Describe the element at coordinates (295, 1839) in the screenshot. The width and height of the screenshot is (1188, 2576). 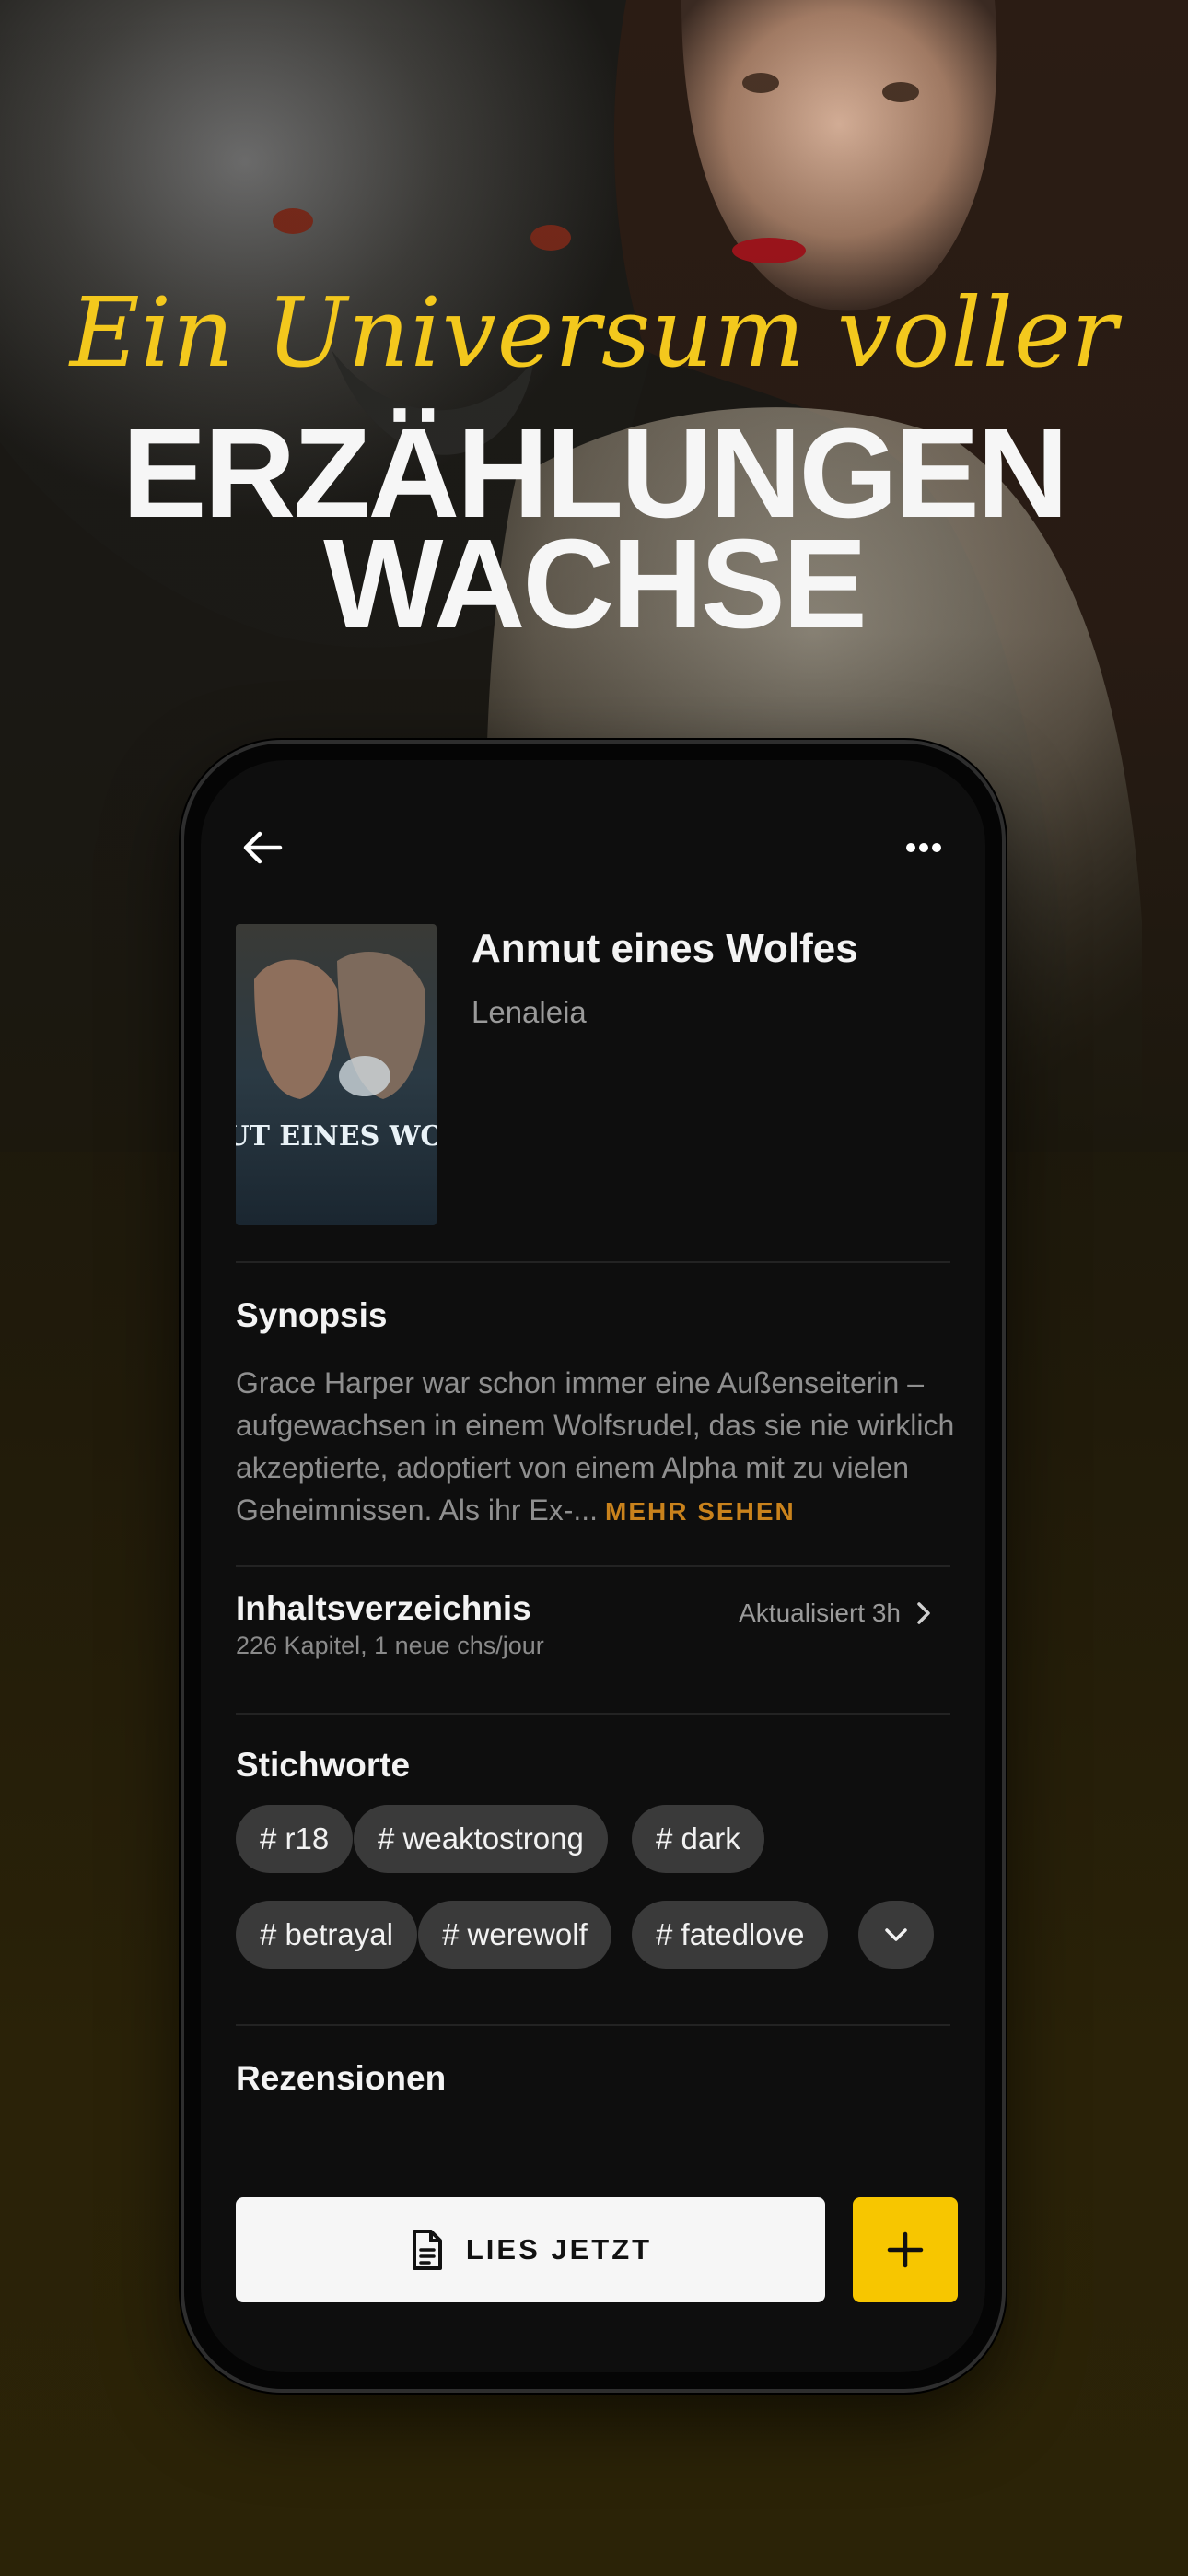
I see `tag-chip: # r18` at that location.